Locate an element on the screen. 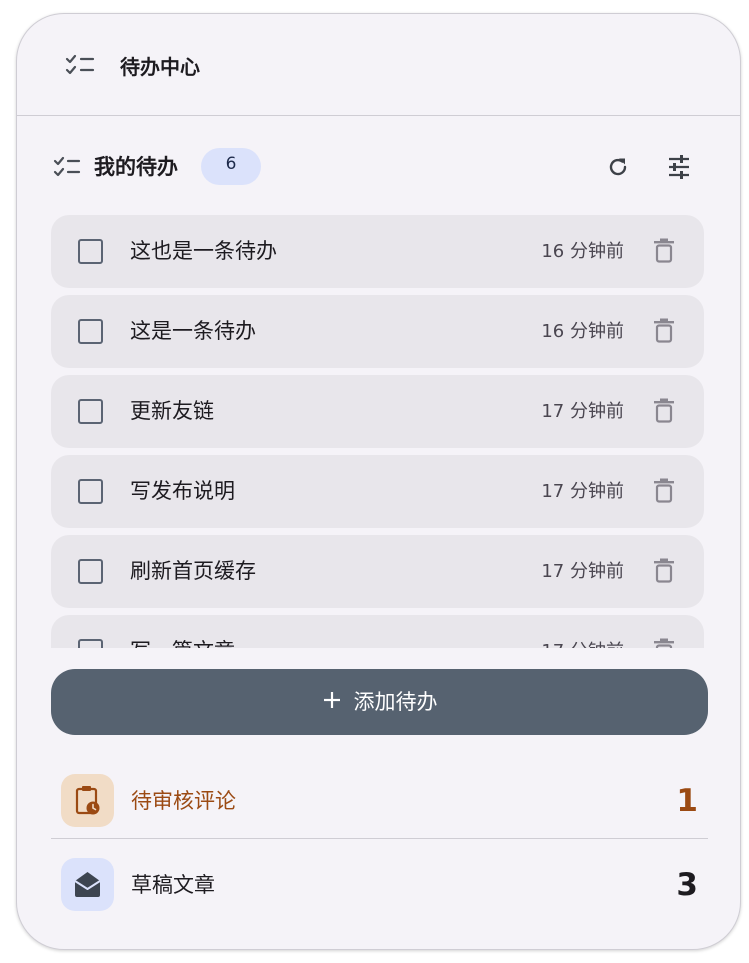 This screenshot has width=749, height=963. refresh-button is located at coordinates (618, 167).